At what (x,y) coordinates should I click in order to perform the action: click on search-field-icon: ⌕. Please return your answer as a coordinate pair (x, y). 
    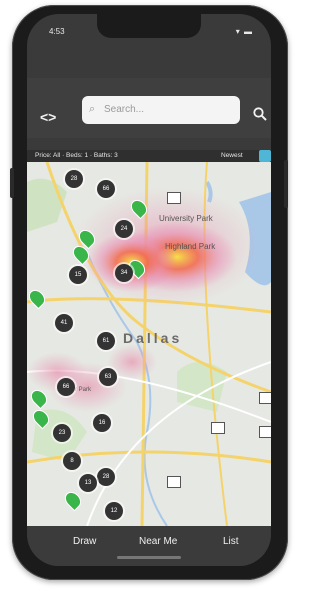
    Looking at the image, I should click on (92, 109).